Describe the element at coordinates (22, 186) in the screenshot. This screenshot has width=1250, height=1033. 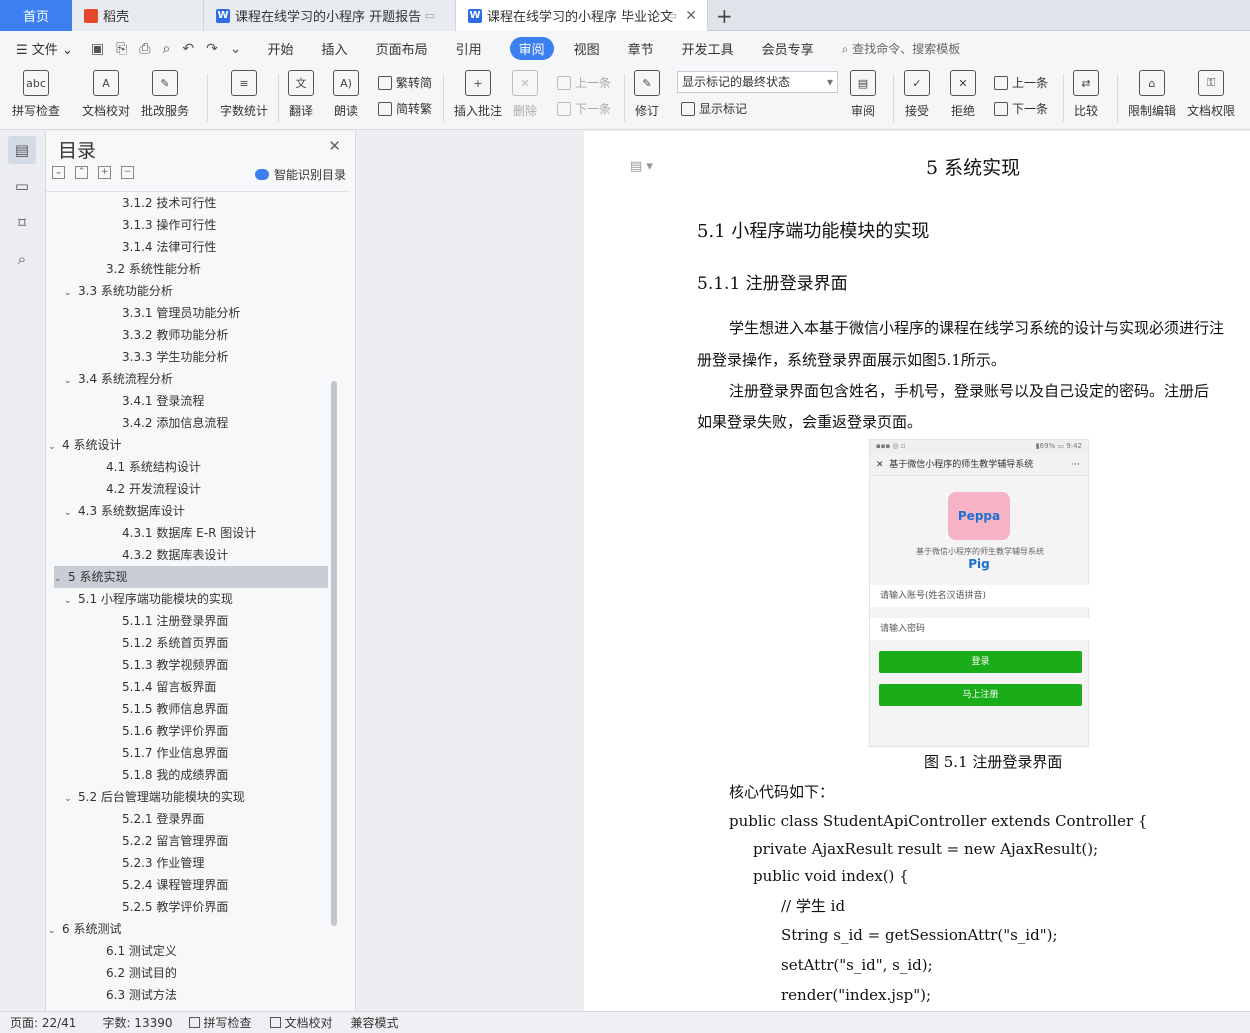
I see `chapter-nav-icon: ▭` at that location.